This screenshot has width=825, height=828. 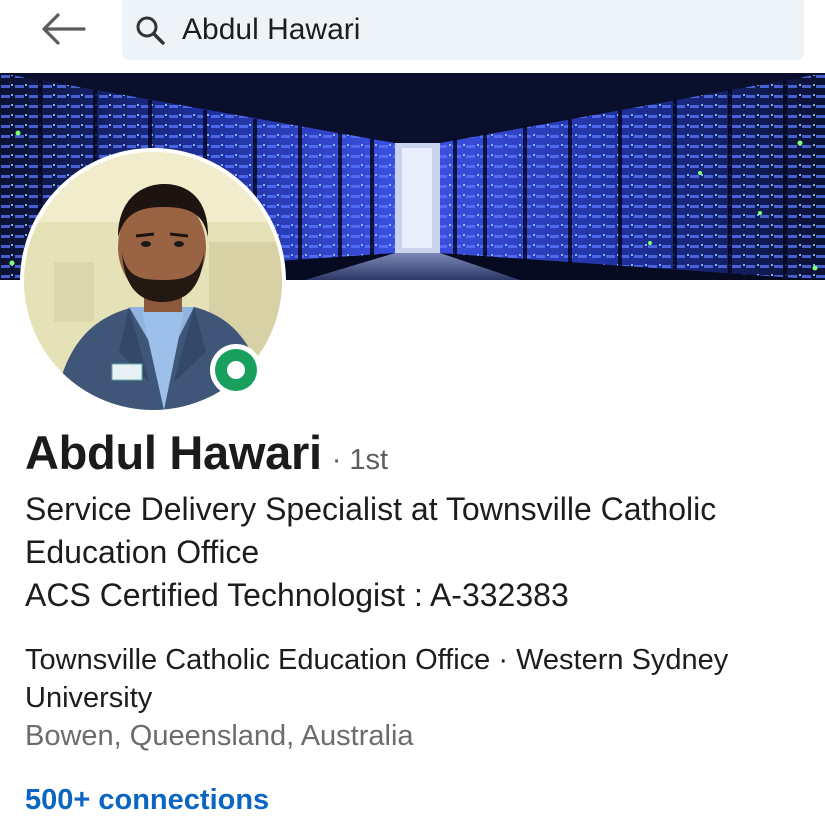 I want to click on online-status-badge, so click(x=236, y=370).